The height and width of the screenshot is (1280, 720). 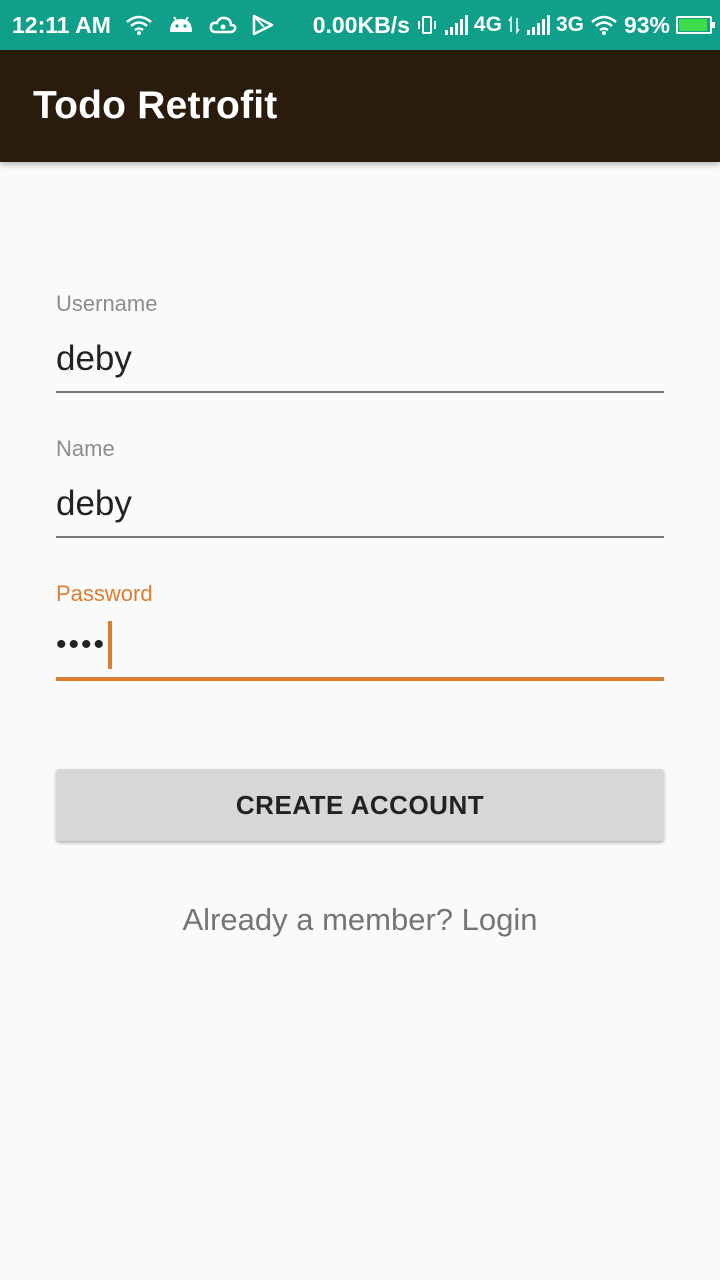 I want to click on battery-level, so click(x=693, y=25).